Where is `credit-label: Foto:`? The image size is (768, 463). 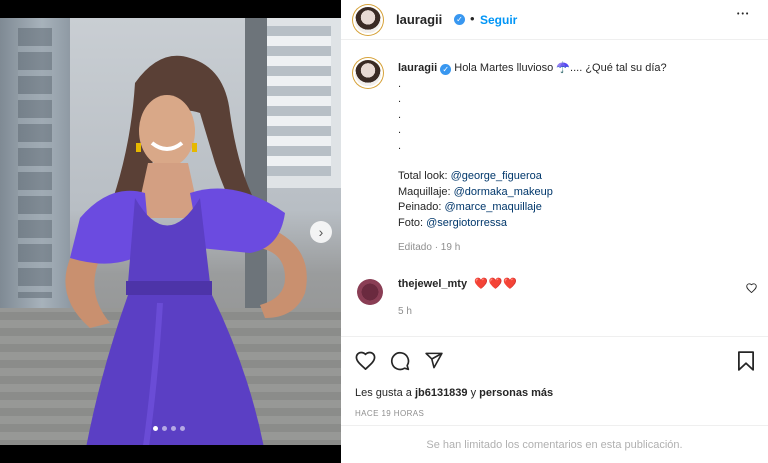
credit-label: Foto: is located at coordinates (412, 222).